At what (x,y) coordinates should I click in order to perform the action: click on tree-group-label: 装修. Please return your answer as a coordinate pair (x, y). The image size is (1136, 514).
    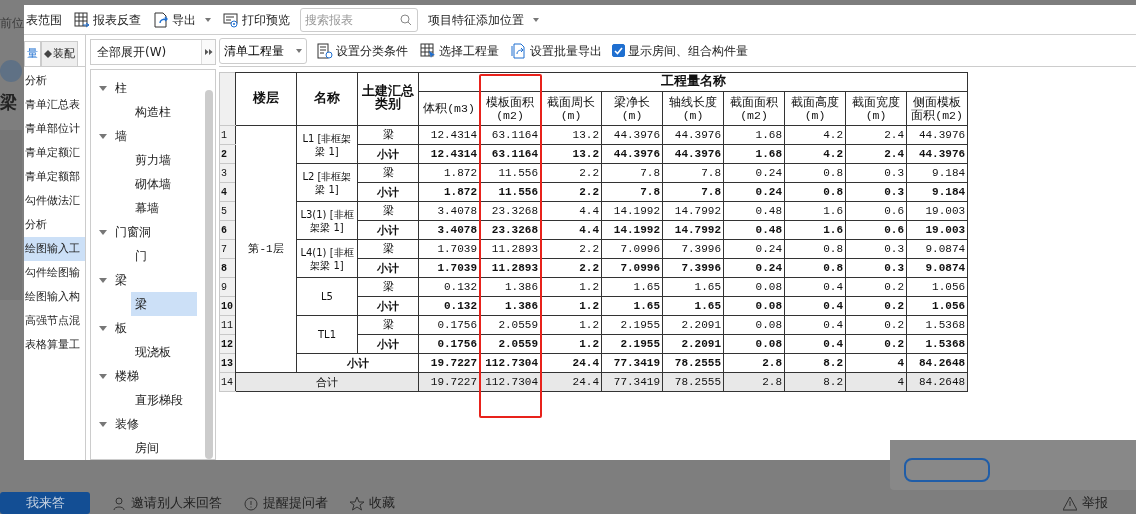
    Looking at the image, I should click on (127, 424).